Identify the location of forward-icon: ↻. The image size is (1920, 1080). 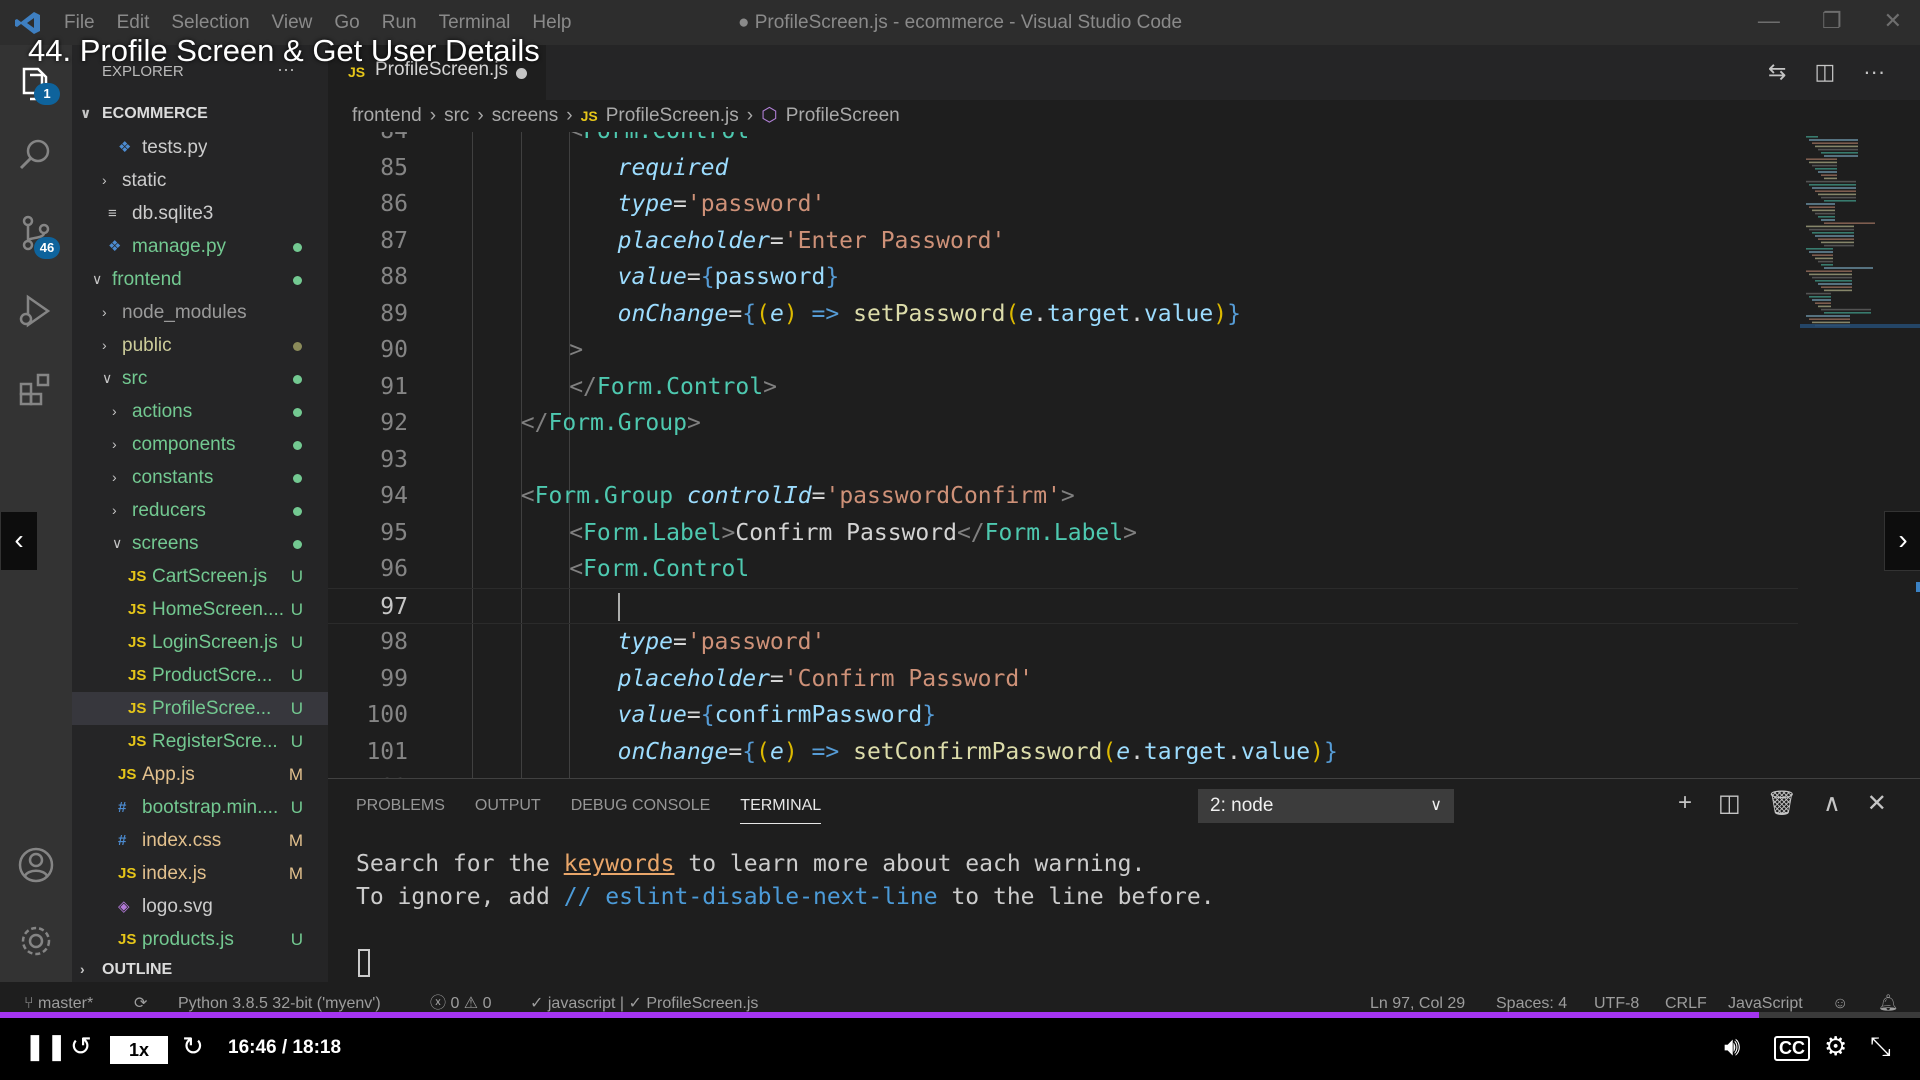
(193, 1046).